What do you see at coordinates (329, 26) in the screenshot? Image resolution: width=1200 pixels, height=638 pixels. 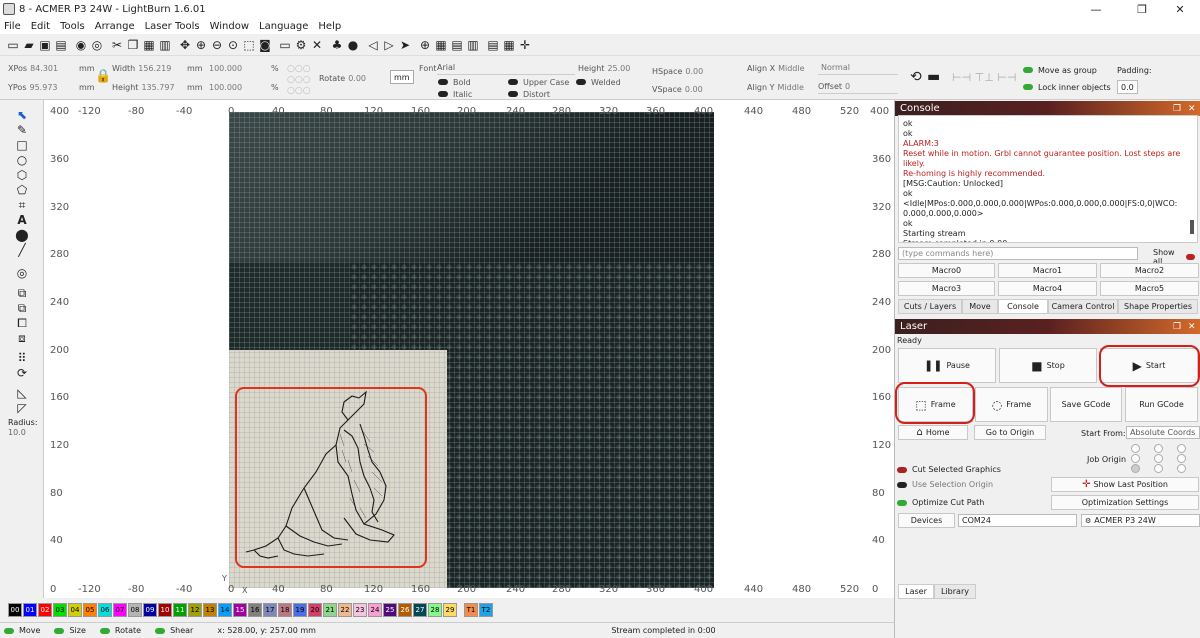 I see `menu-help: Help` at bounding box center [329, 26].